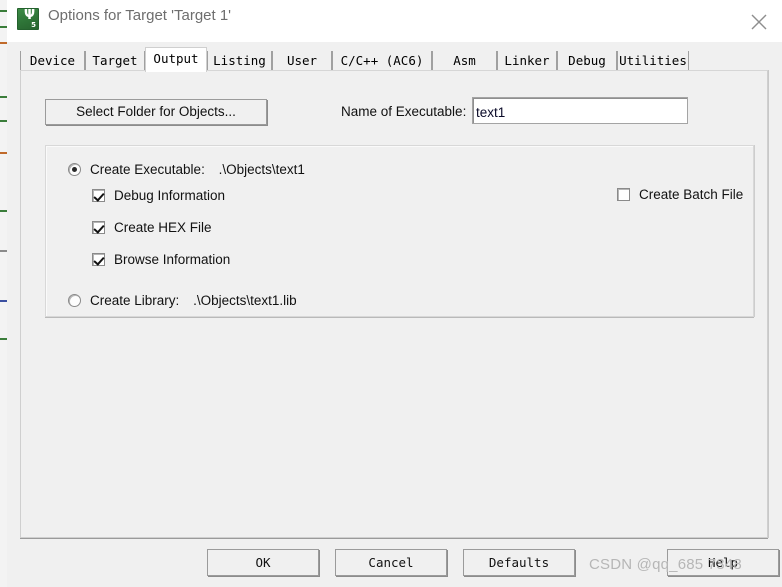 This screenshot has height=587, width=782. I want to click on tab-asm: Asm, so click(464, 61).